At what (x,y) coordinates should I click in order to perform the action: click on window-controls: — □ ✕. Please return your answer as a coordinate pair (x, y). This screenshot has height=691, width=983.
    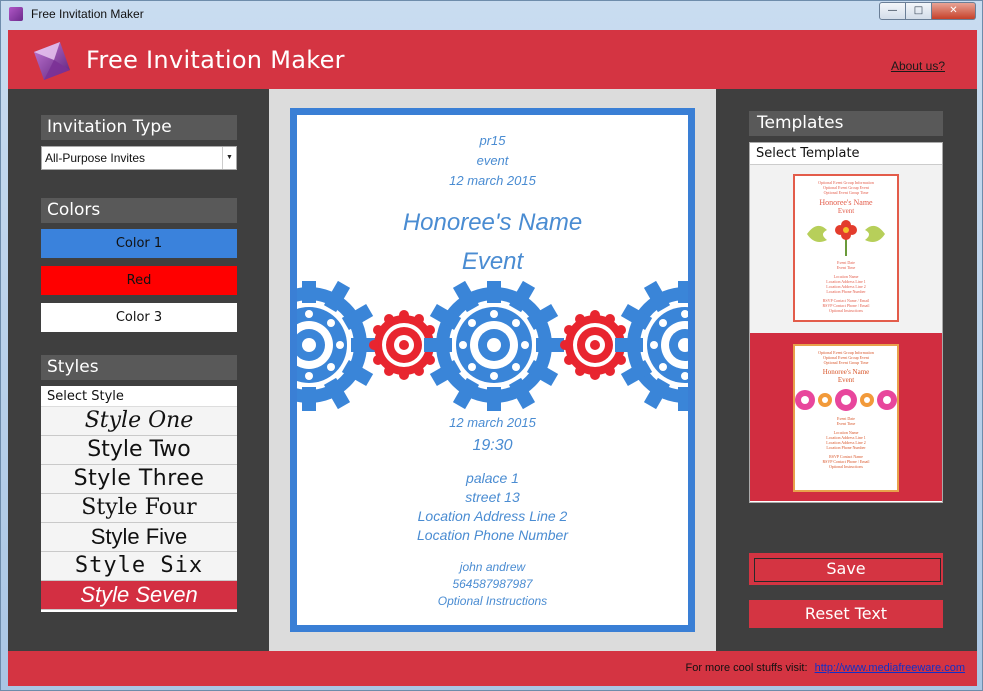
    Looking at the image, I should click on (927, 11).